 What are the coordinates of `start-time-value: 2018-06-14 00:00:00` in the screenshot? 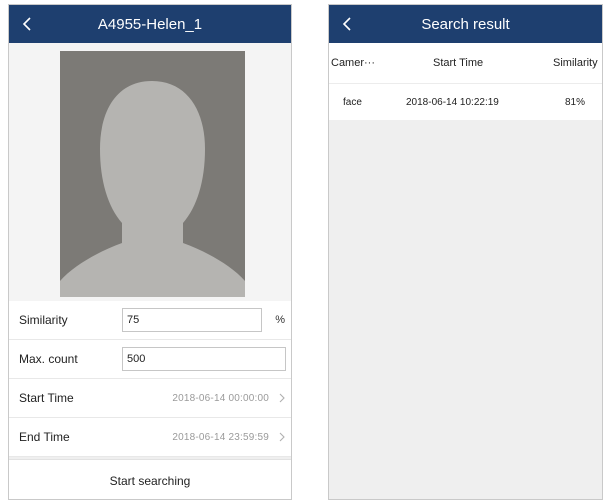 It's located at (220, 398).